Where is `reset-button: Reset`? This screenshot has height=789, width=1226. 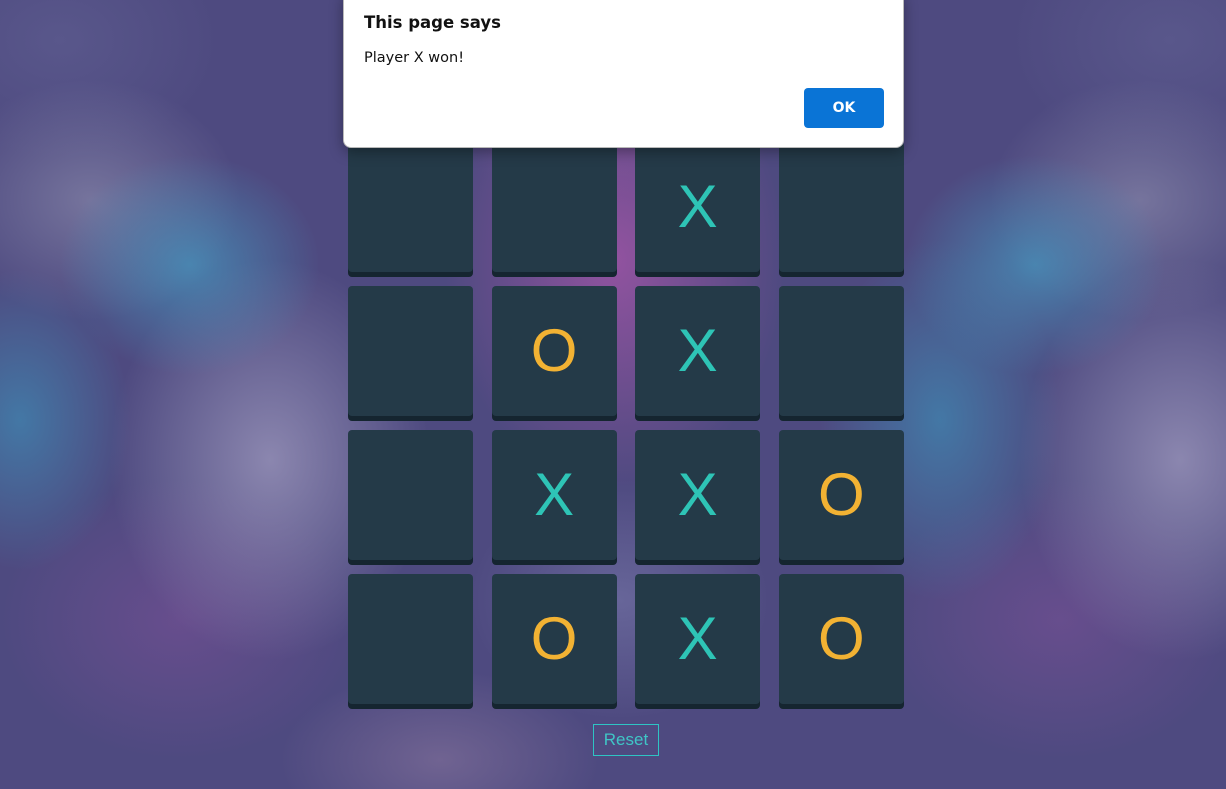
reset-button: Reset is located at coordinates (626, 740).